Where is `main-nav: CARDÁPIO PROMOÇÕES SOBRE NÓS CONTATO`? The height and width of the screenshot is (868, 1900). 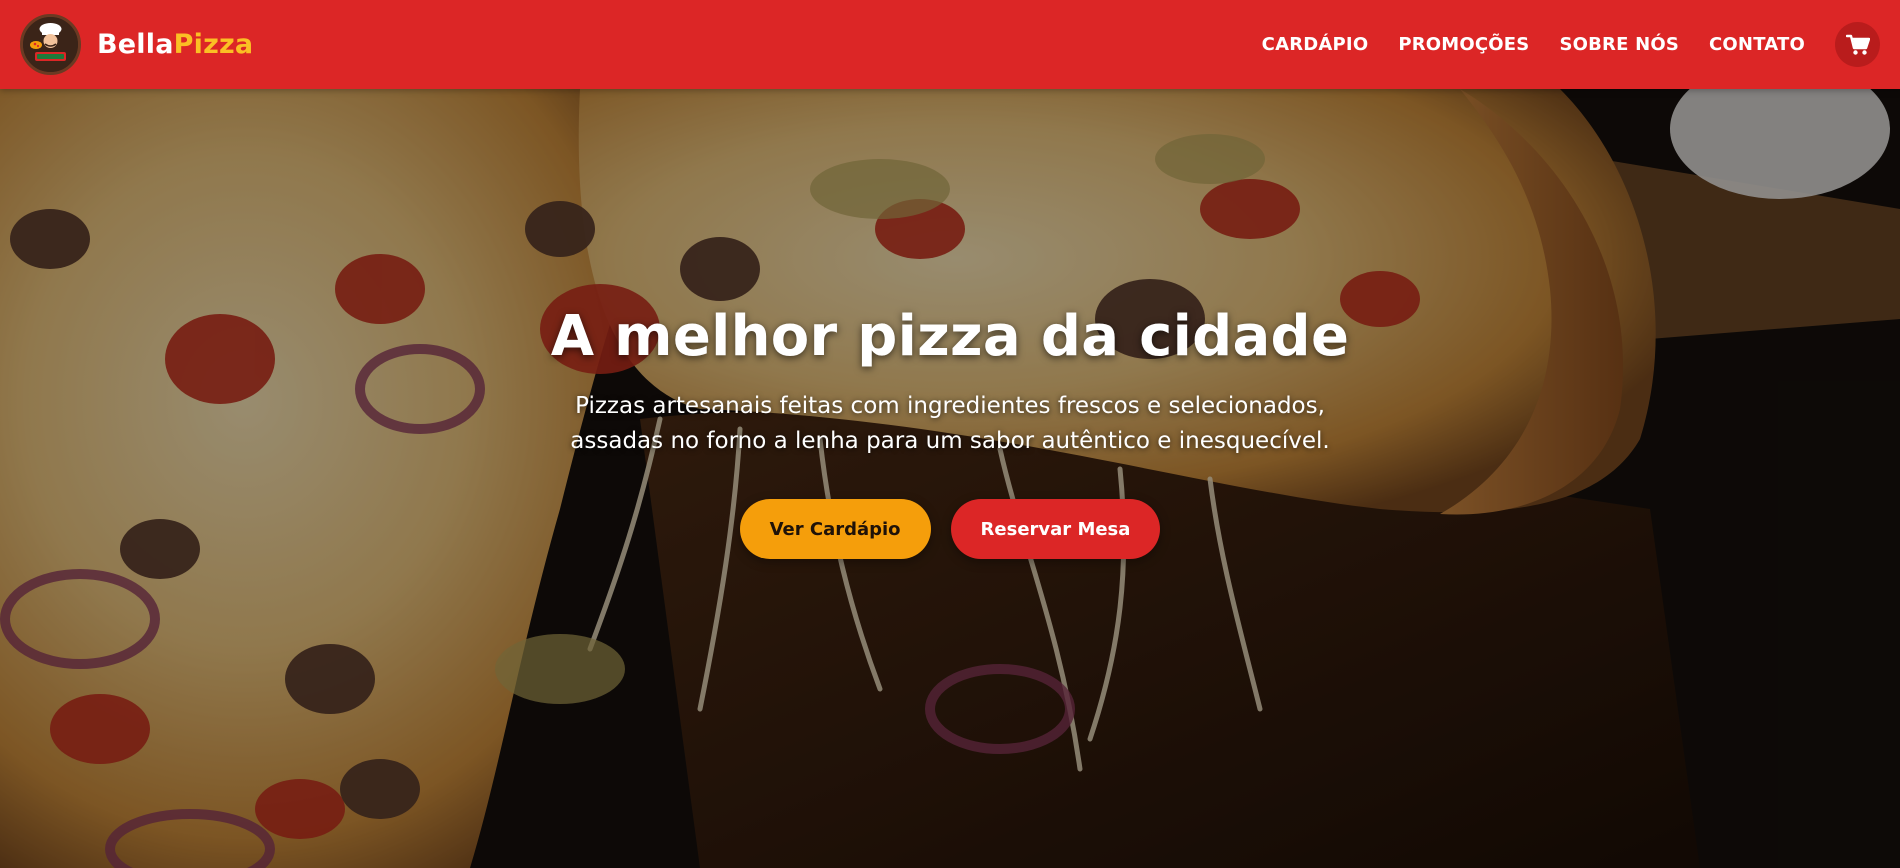
main-nav: CARDÁPIO PROMOÇÕES SOBRE NÓS CONTATO is located at coordinates (1571, 44).